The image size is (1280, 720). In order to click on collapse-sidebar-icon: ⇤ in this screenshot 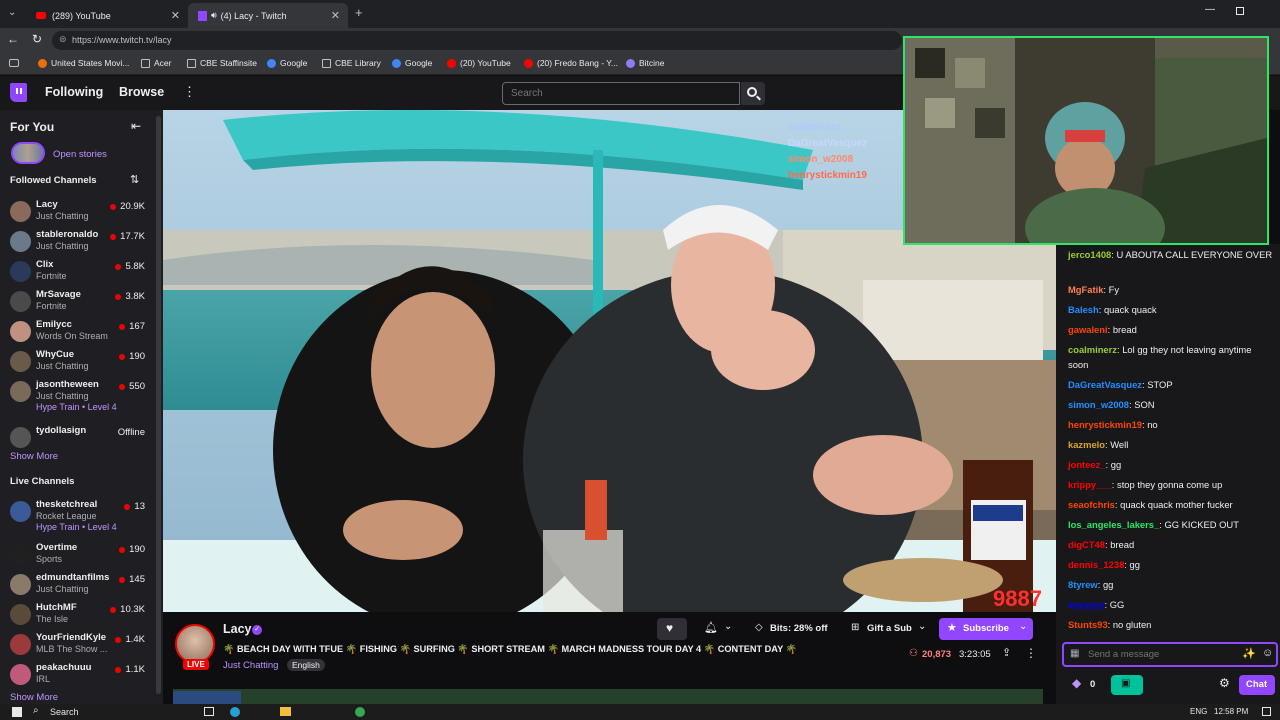, I will do `click(136, 126)`.